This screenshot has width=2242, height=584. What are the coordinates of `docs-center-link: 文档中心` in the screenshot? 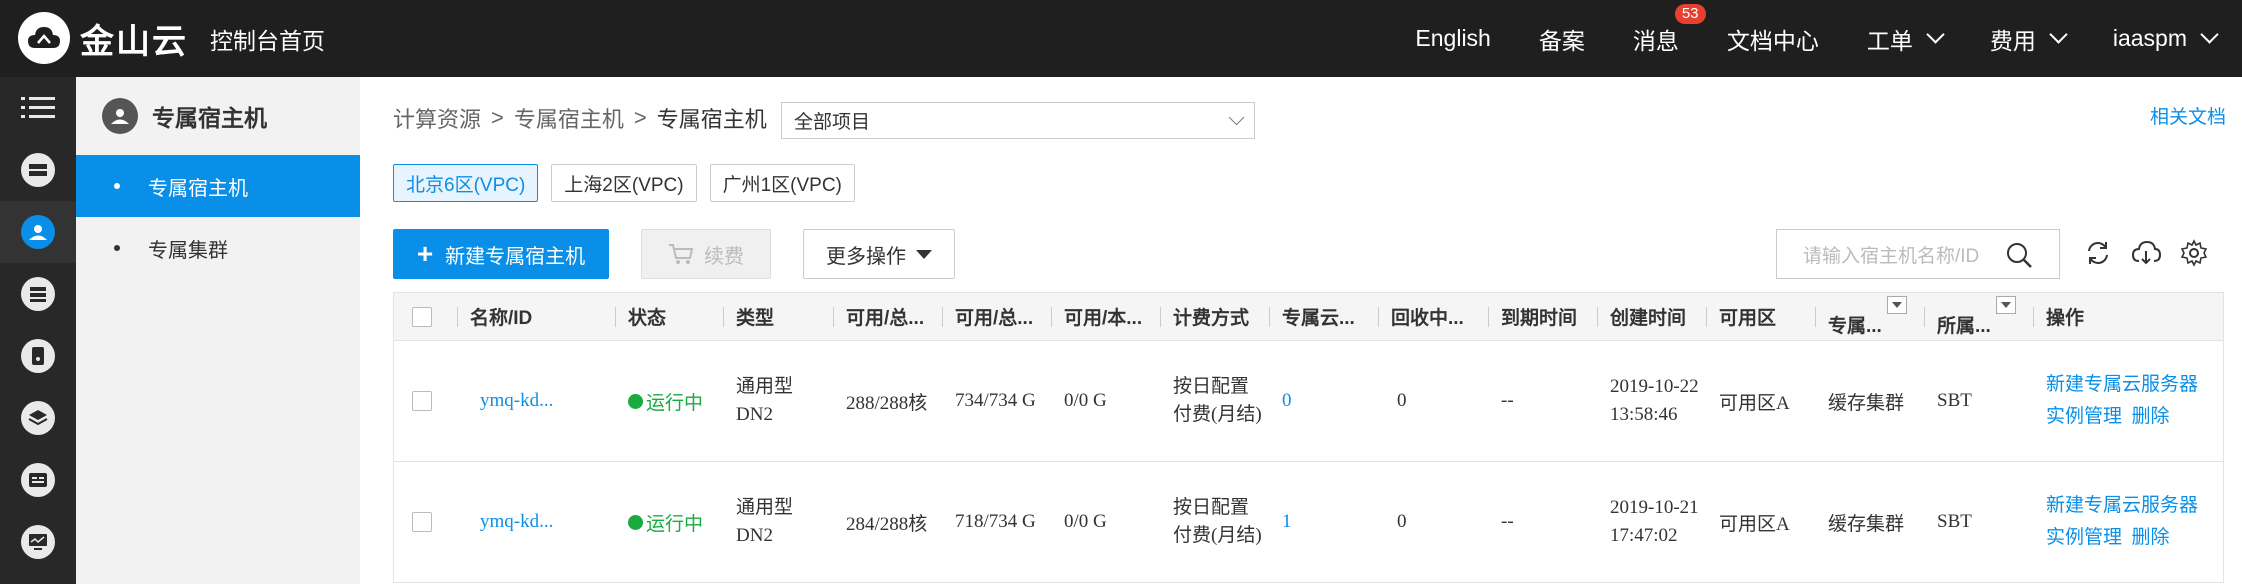 It's located at (1773, 39).